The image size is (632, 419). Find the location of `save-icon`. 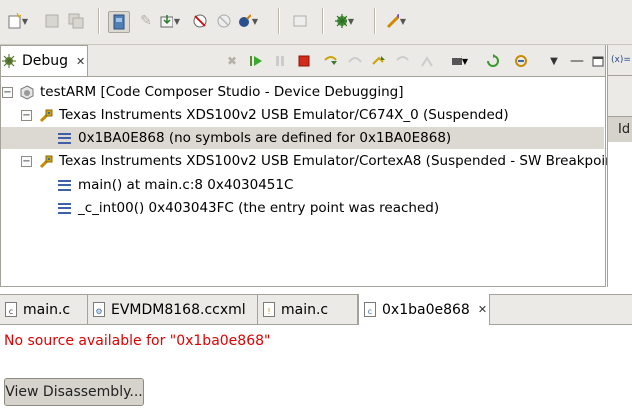

save-icon is located at coordinates (52, 21).